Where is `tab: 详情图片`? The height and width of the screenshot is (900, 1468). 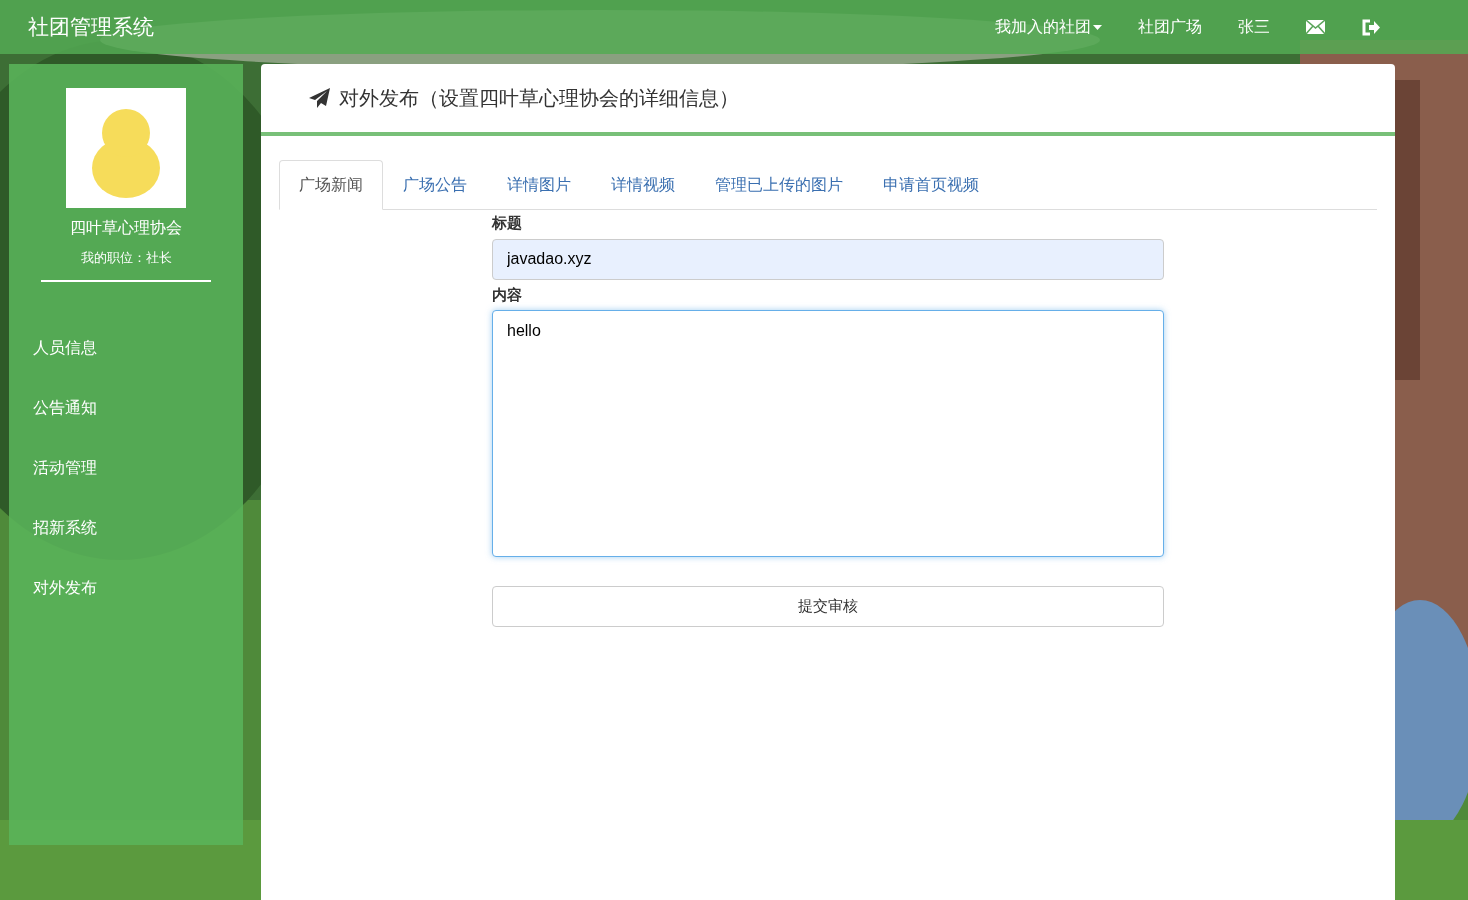 tab: 详情图片 is located at coordinates (539, 185).